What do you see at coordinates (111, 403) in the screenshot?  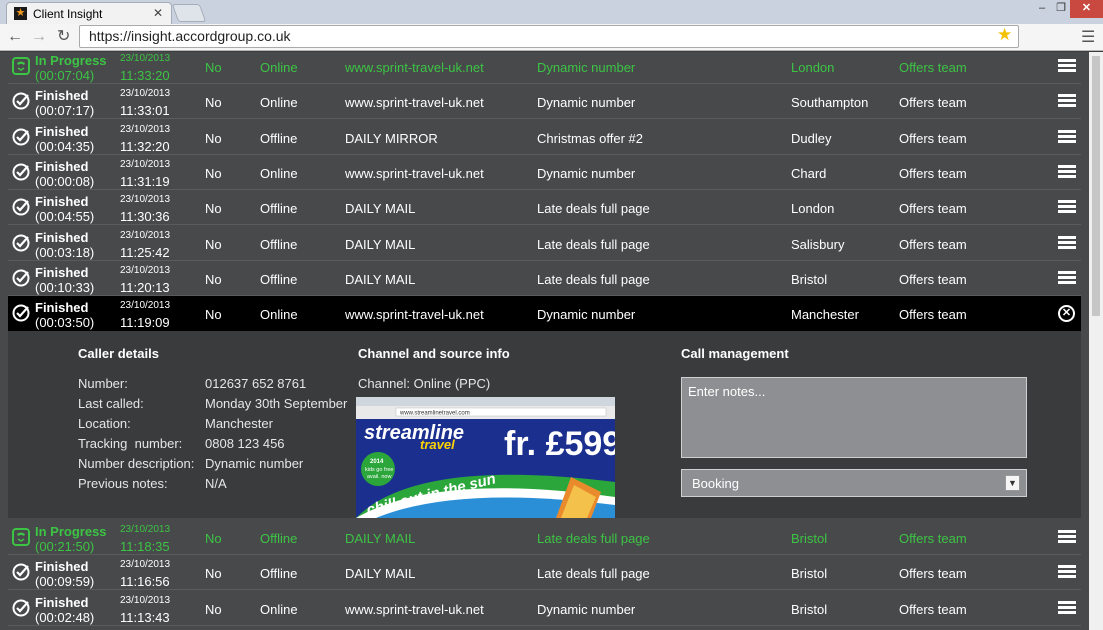 I see `last-called-label: Last called:` at bounding box center [111, 403].